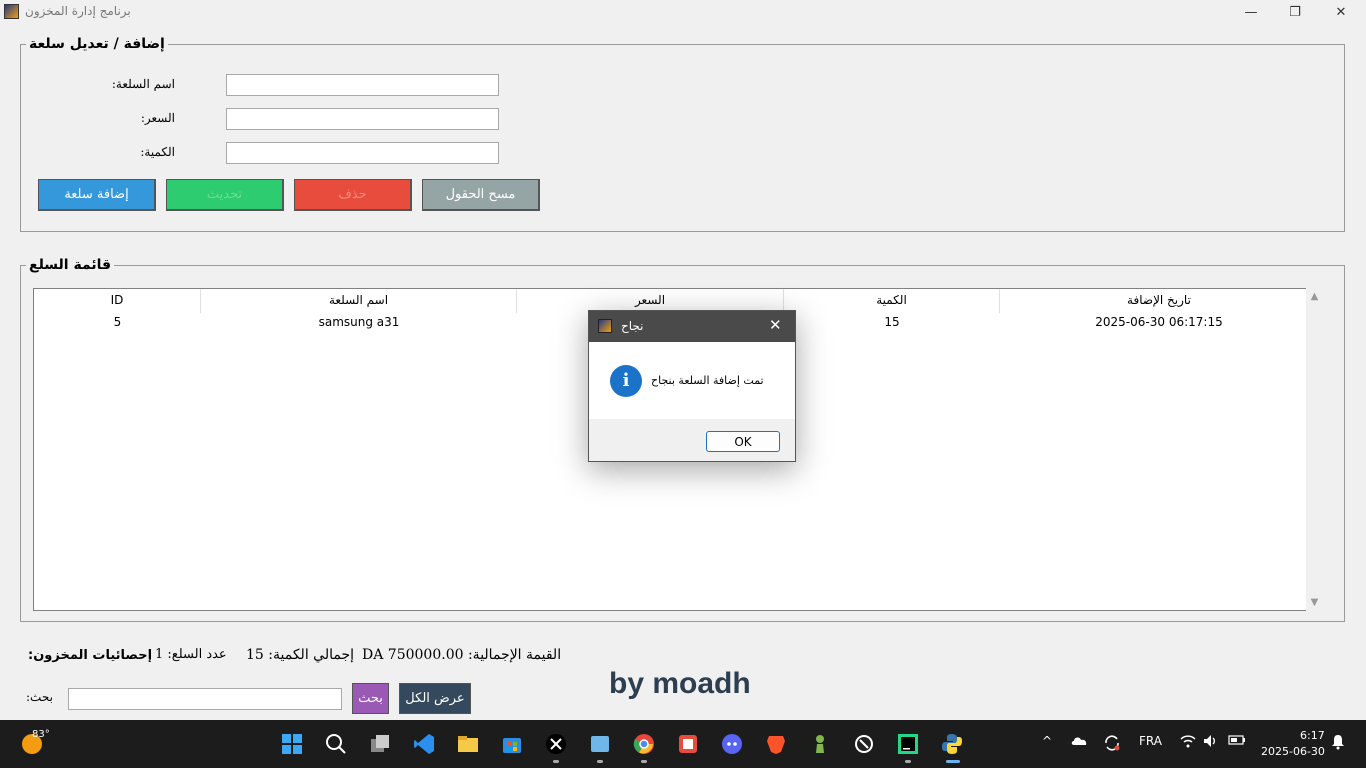  What do you see at coordinates (157, 118) in the screenshot?
I see `price-label: :السعر` at bounding box center [157, 118].